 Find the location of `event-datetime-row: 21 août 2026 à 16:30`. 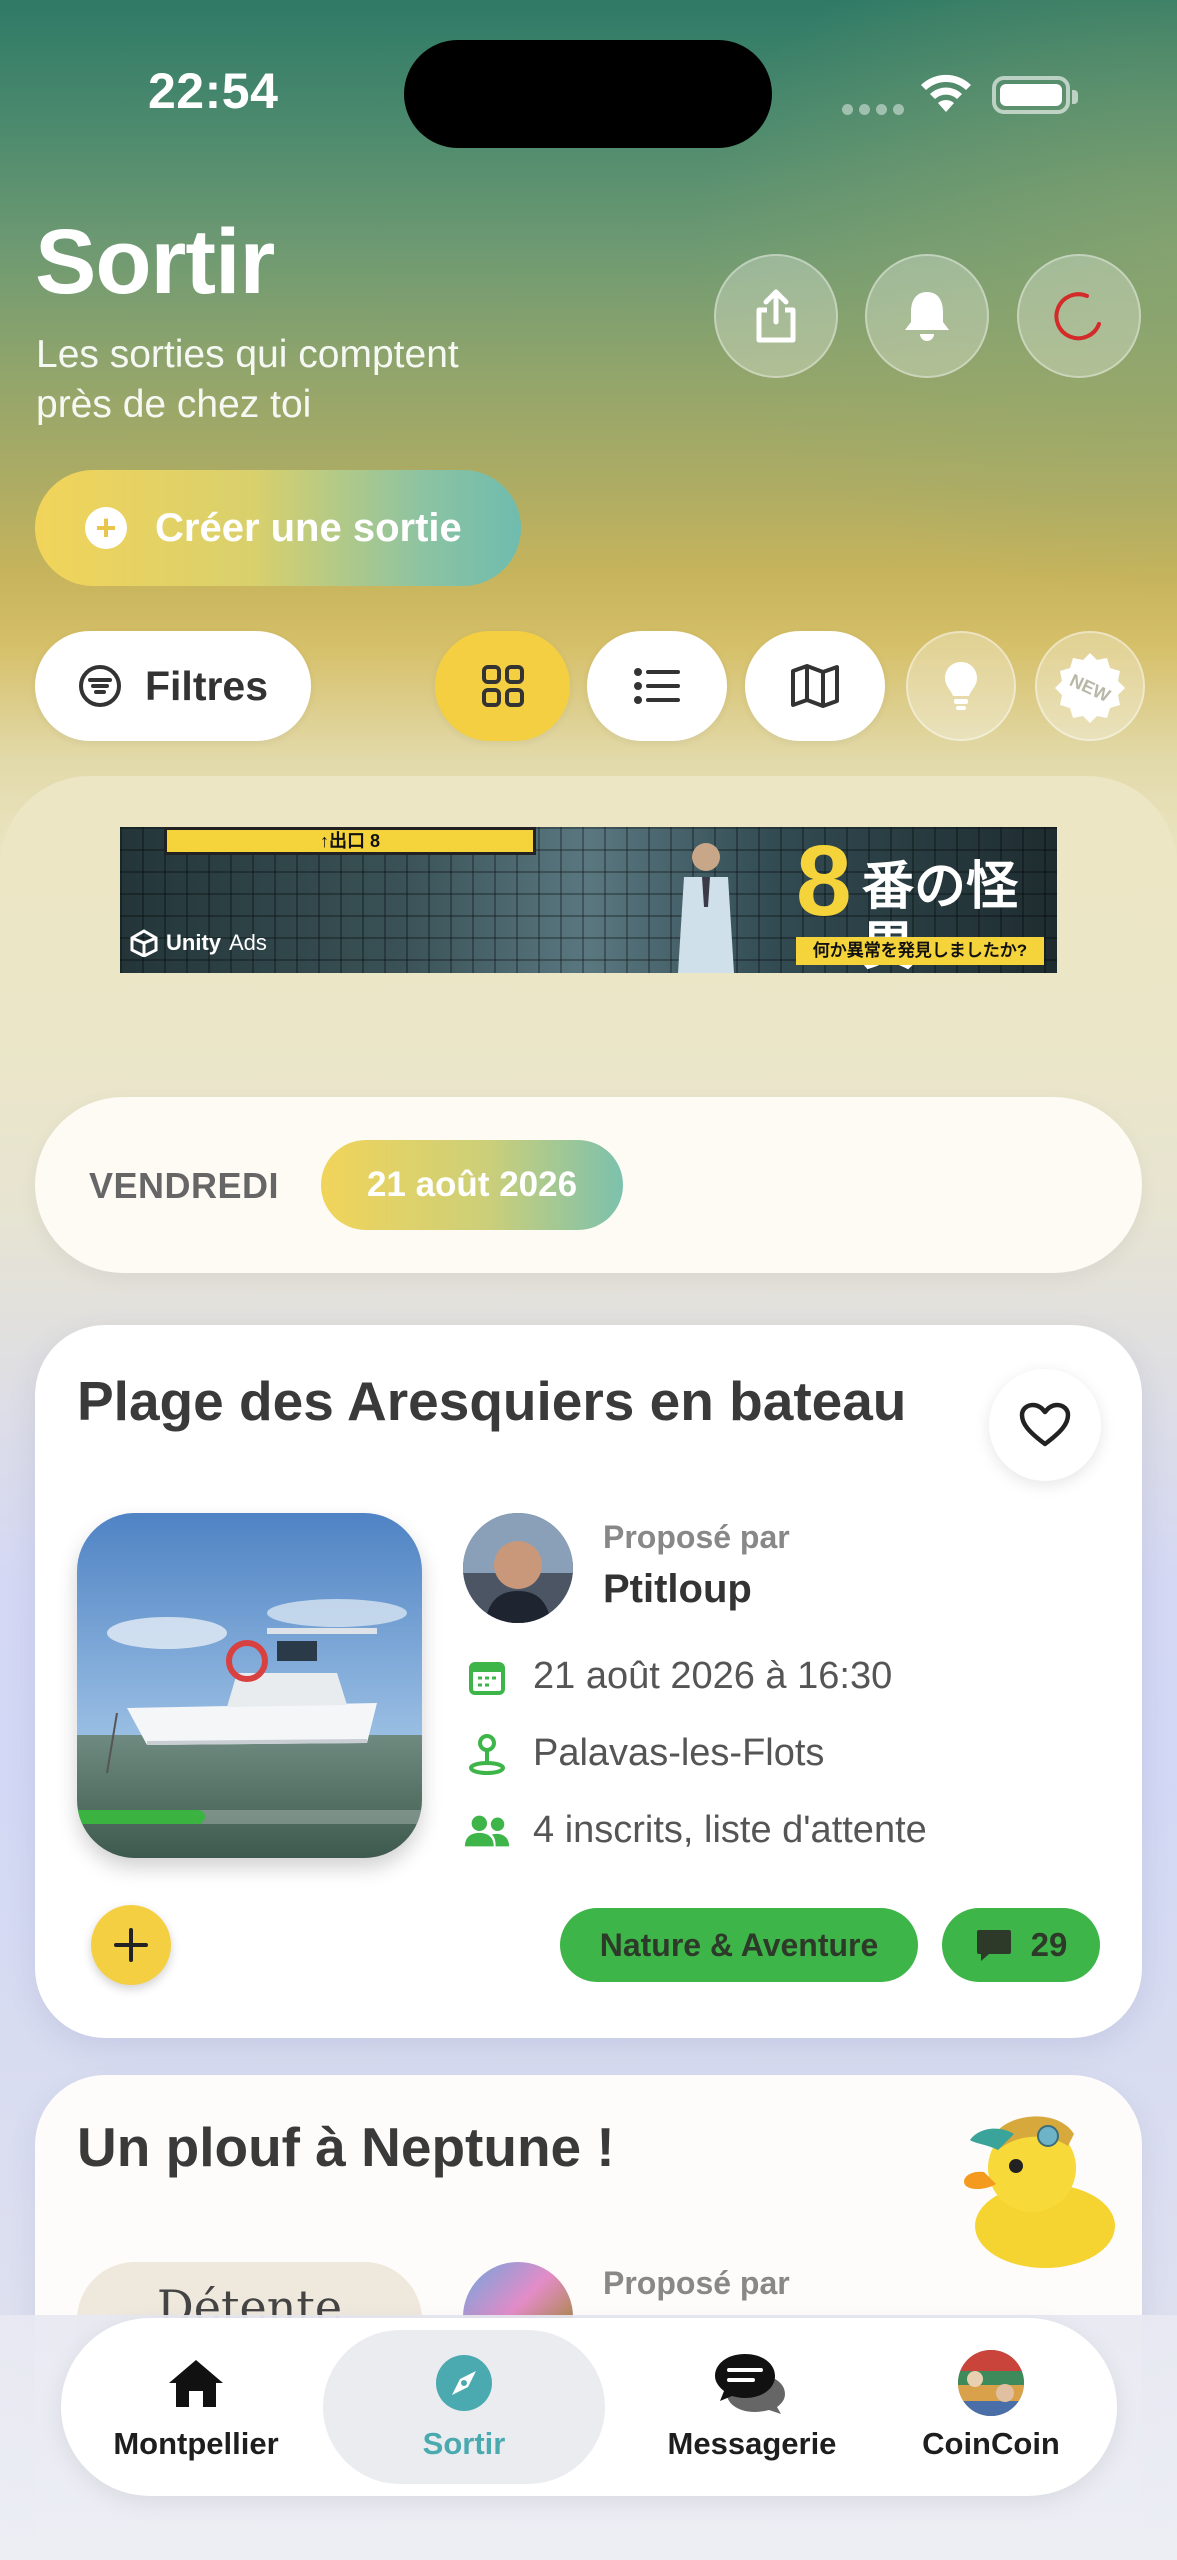

event-datetime-row: 21 août 2026 à 16:30 is located at coordinates (677, 1676).